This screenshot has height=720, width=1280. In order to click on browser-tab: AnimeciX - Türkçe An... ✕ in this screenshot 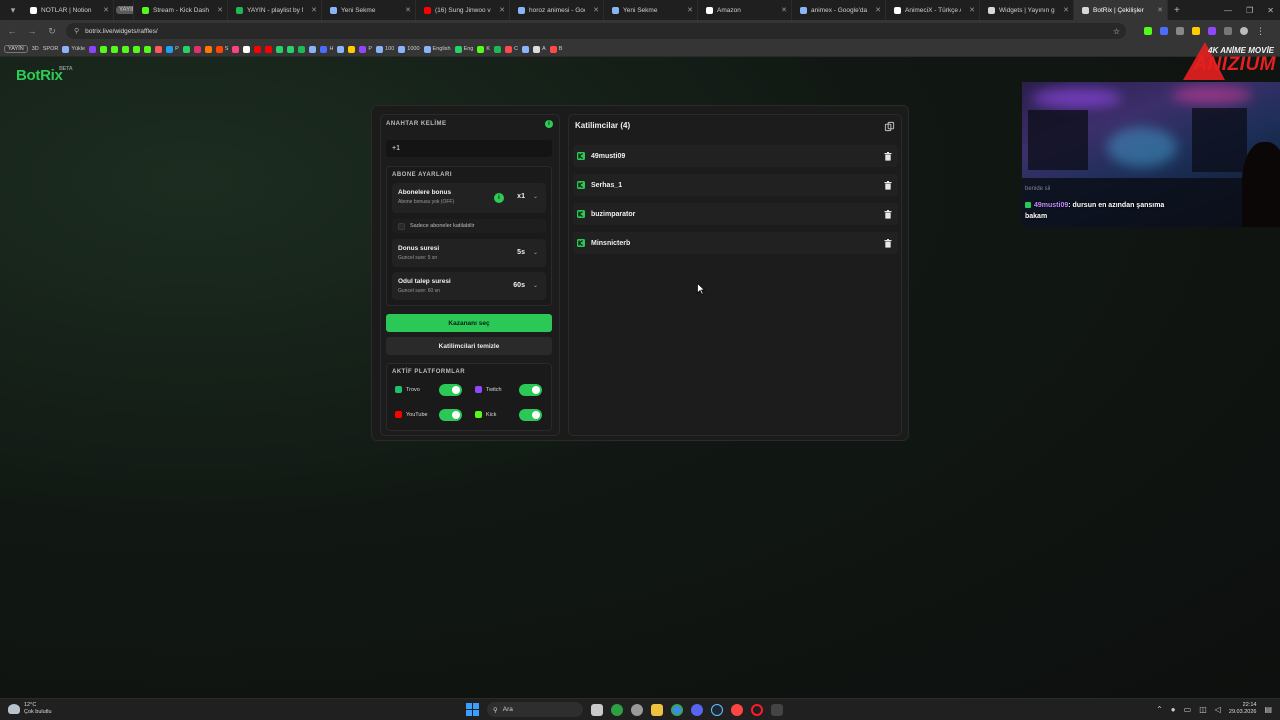, I will do `click(933, 10)`.